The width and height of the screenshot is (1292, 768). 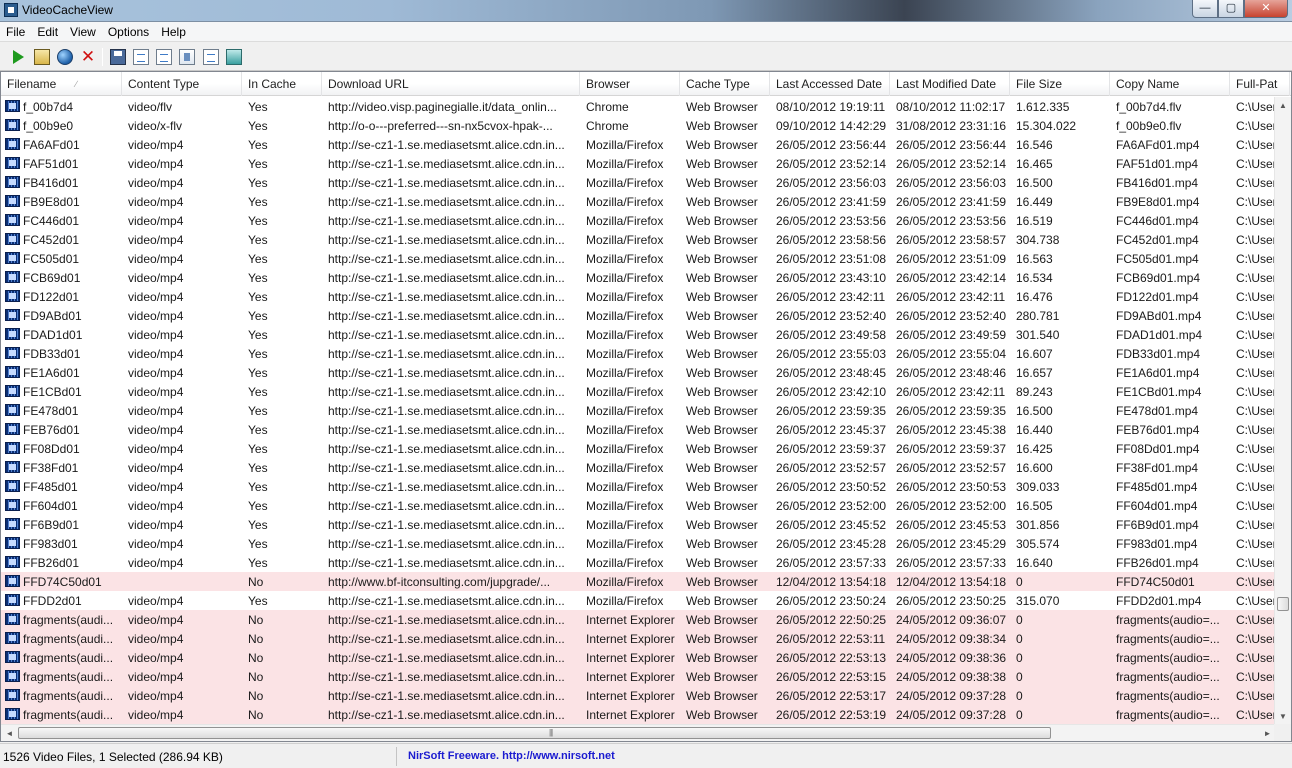 I want to click on properties-icon, so click(x=187, y=57).